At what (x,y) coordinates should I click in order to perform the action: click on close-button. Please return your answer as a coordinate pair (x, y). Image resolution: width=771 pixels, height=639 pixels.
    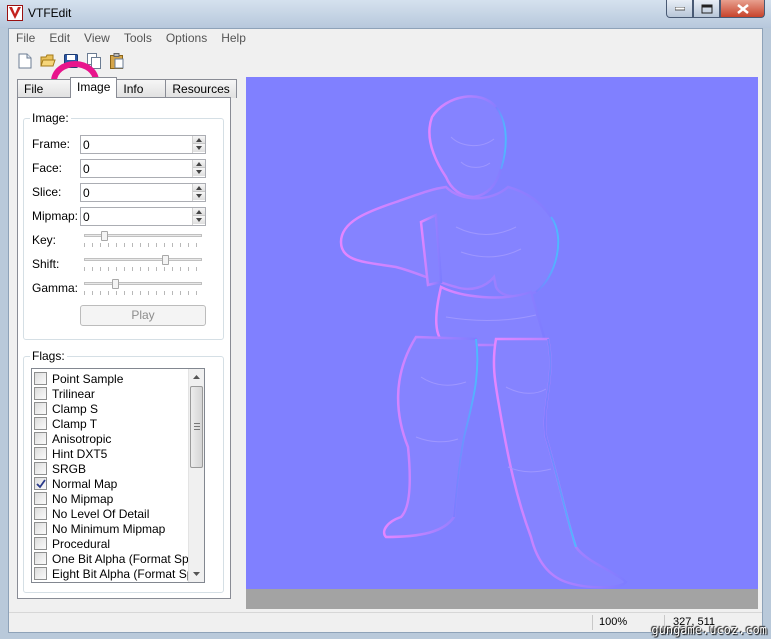
    Looking at the image, I should click on (742, 9).